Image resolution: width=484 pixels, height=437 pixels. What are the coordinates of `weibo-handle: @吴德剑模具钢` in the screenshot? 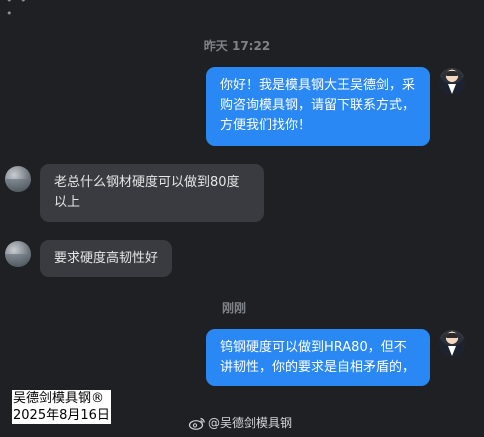 It's located at (250, 423).